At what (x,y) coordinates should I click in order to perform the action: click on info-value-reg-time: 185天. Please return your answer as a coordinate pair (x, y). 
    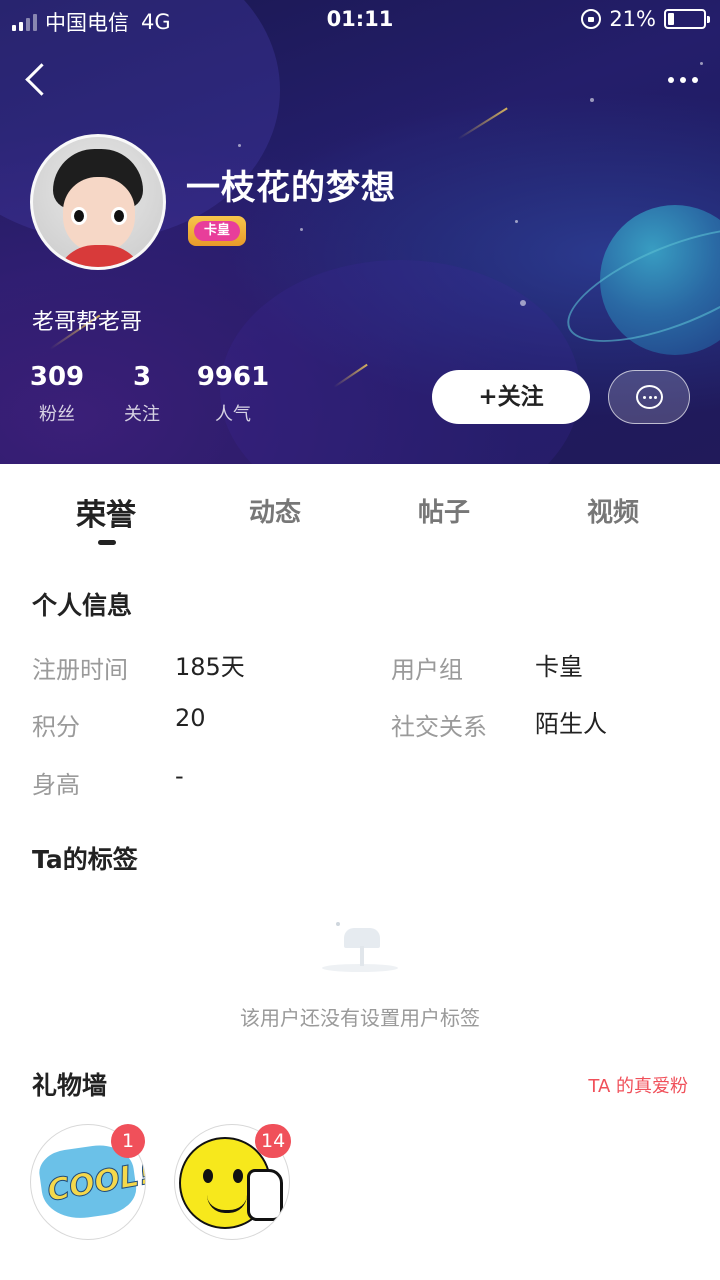
    Looking at the image, I should click on (210, 667).